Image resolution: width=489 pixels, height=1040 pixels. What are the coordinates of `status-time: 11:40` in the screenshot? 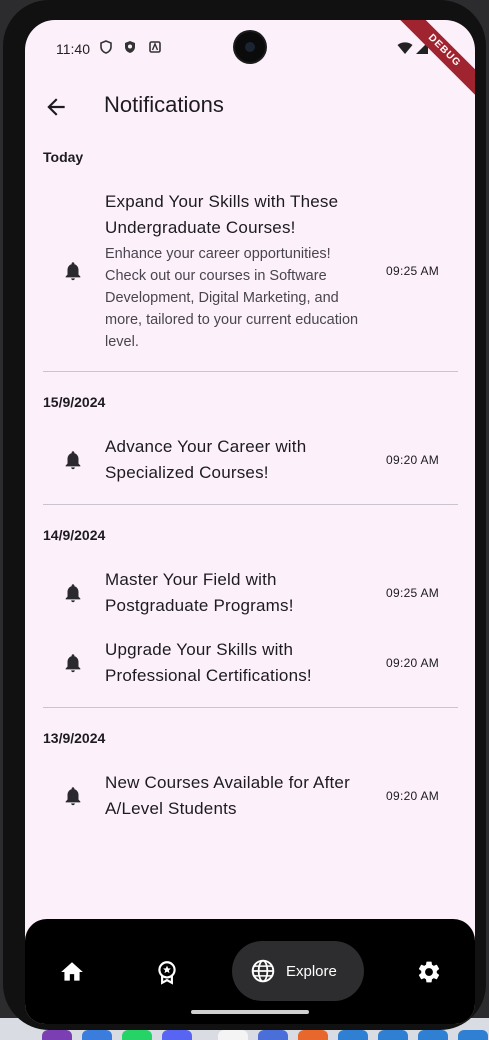 It's located at (73, 49).